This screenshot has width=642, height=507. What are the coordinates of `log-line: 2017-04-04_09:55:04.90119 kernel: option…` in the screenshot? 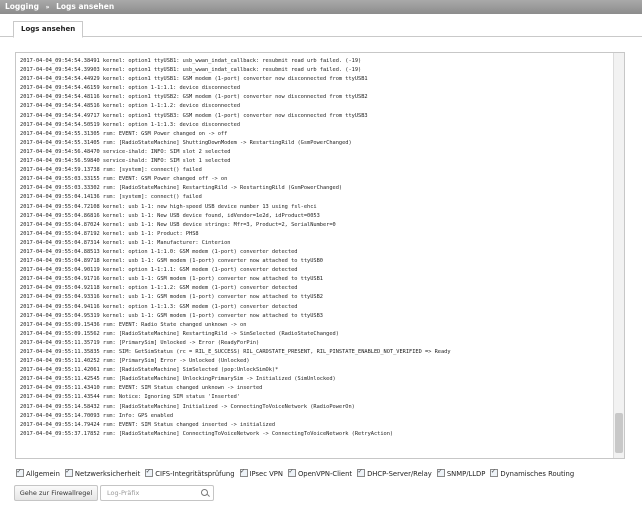 It's located at (159, 270).